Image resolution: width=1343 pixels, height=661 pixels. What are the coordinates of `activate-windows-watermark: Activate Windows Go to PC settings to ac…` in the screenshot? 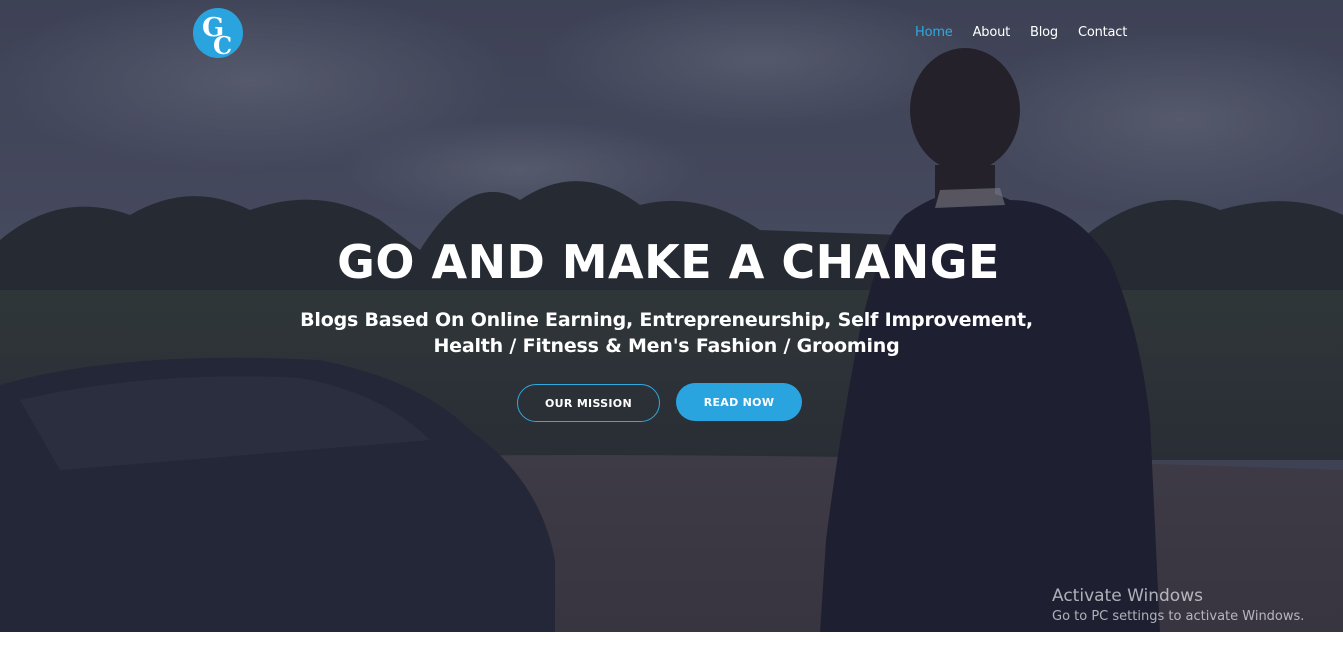 It's located at (1178, 606).